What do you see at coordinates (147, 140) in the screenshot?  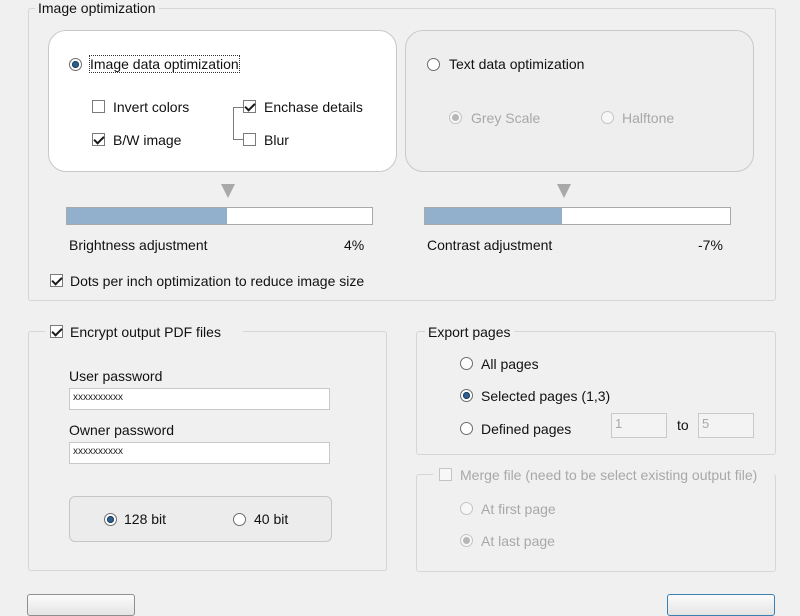 I see `bw-image-label: B/W image` at bounding box center [147, 140].